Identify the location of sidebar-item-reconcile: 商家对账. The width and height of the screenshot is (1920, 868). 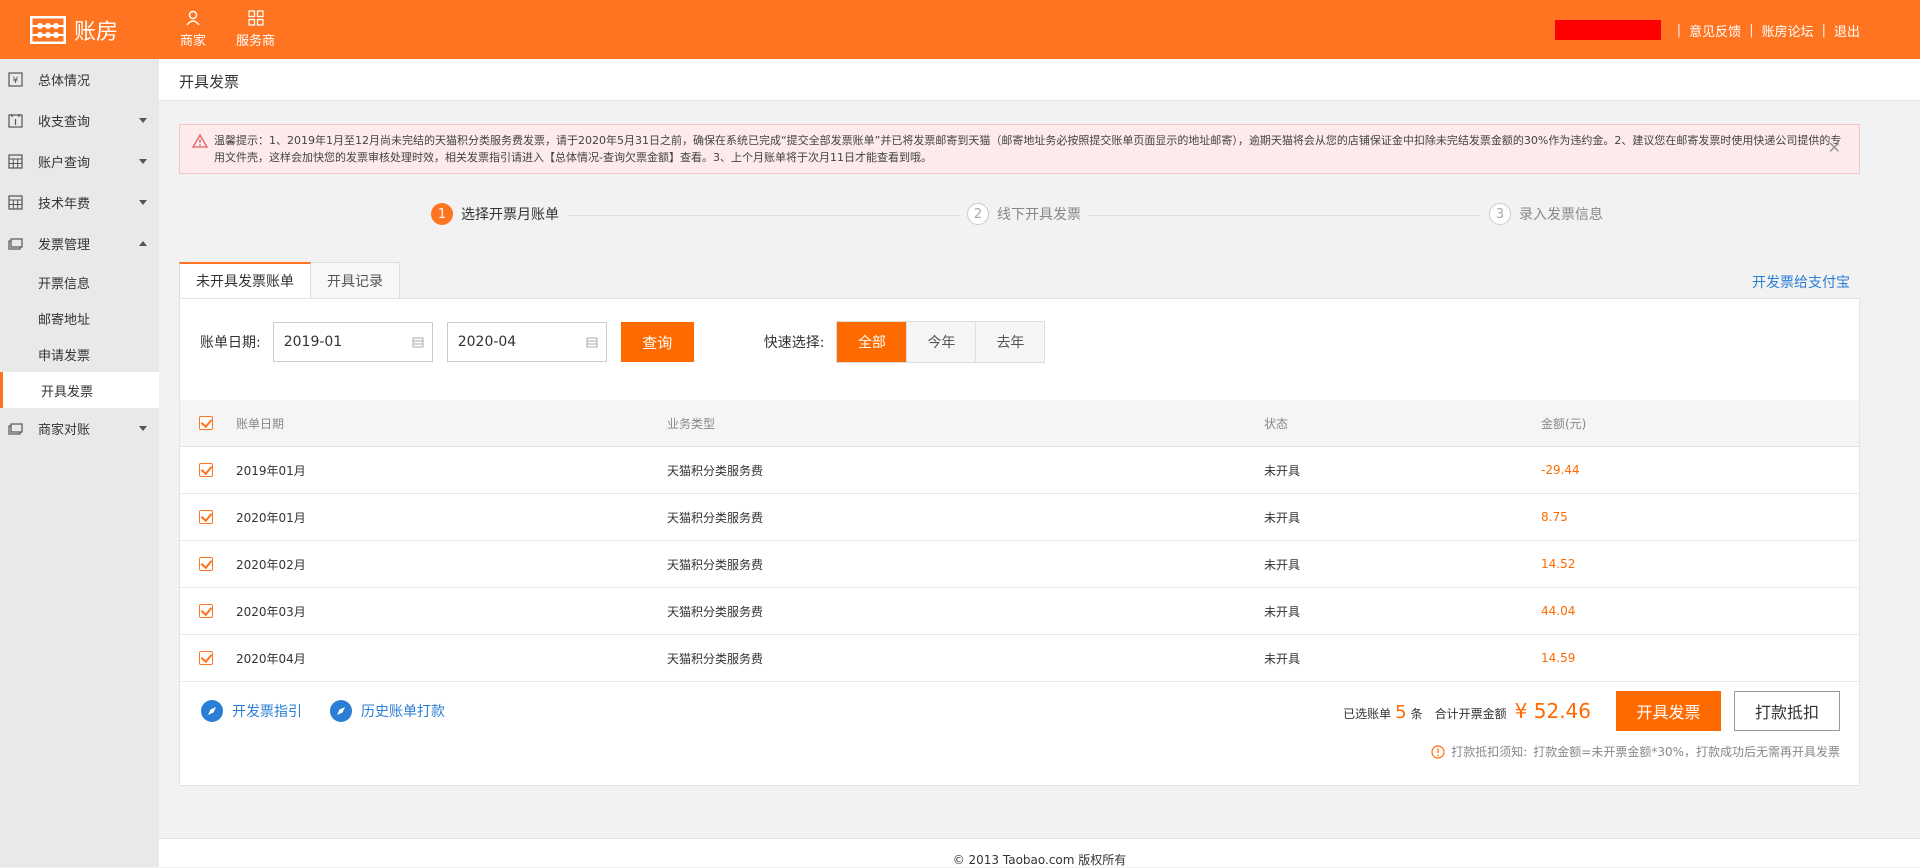
(79, 428).